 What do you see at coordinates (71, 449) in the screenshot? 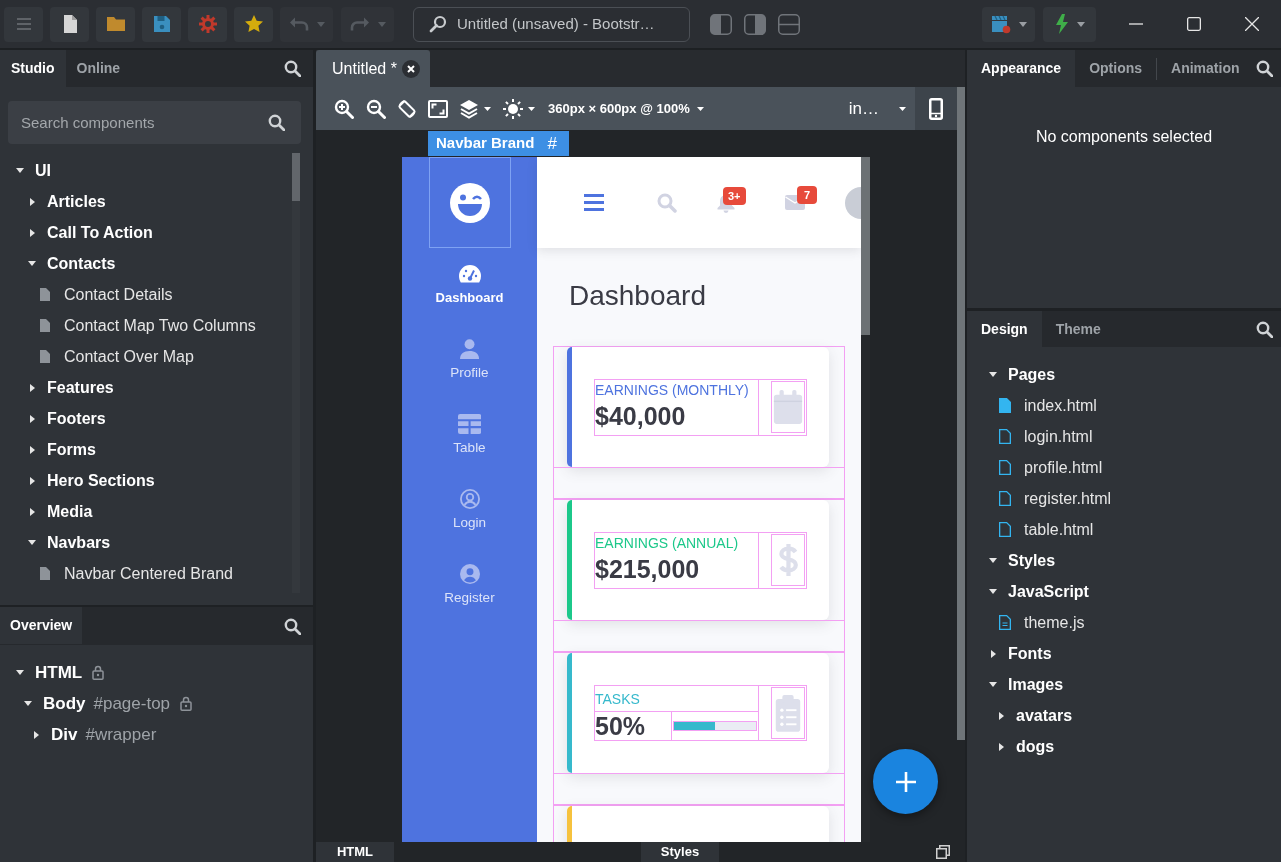
I see `tree-folder: Forms` at bounding box center [71, 449].